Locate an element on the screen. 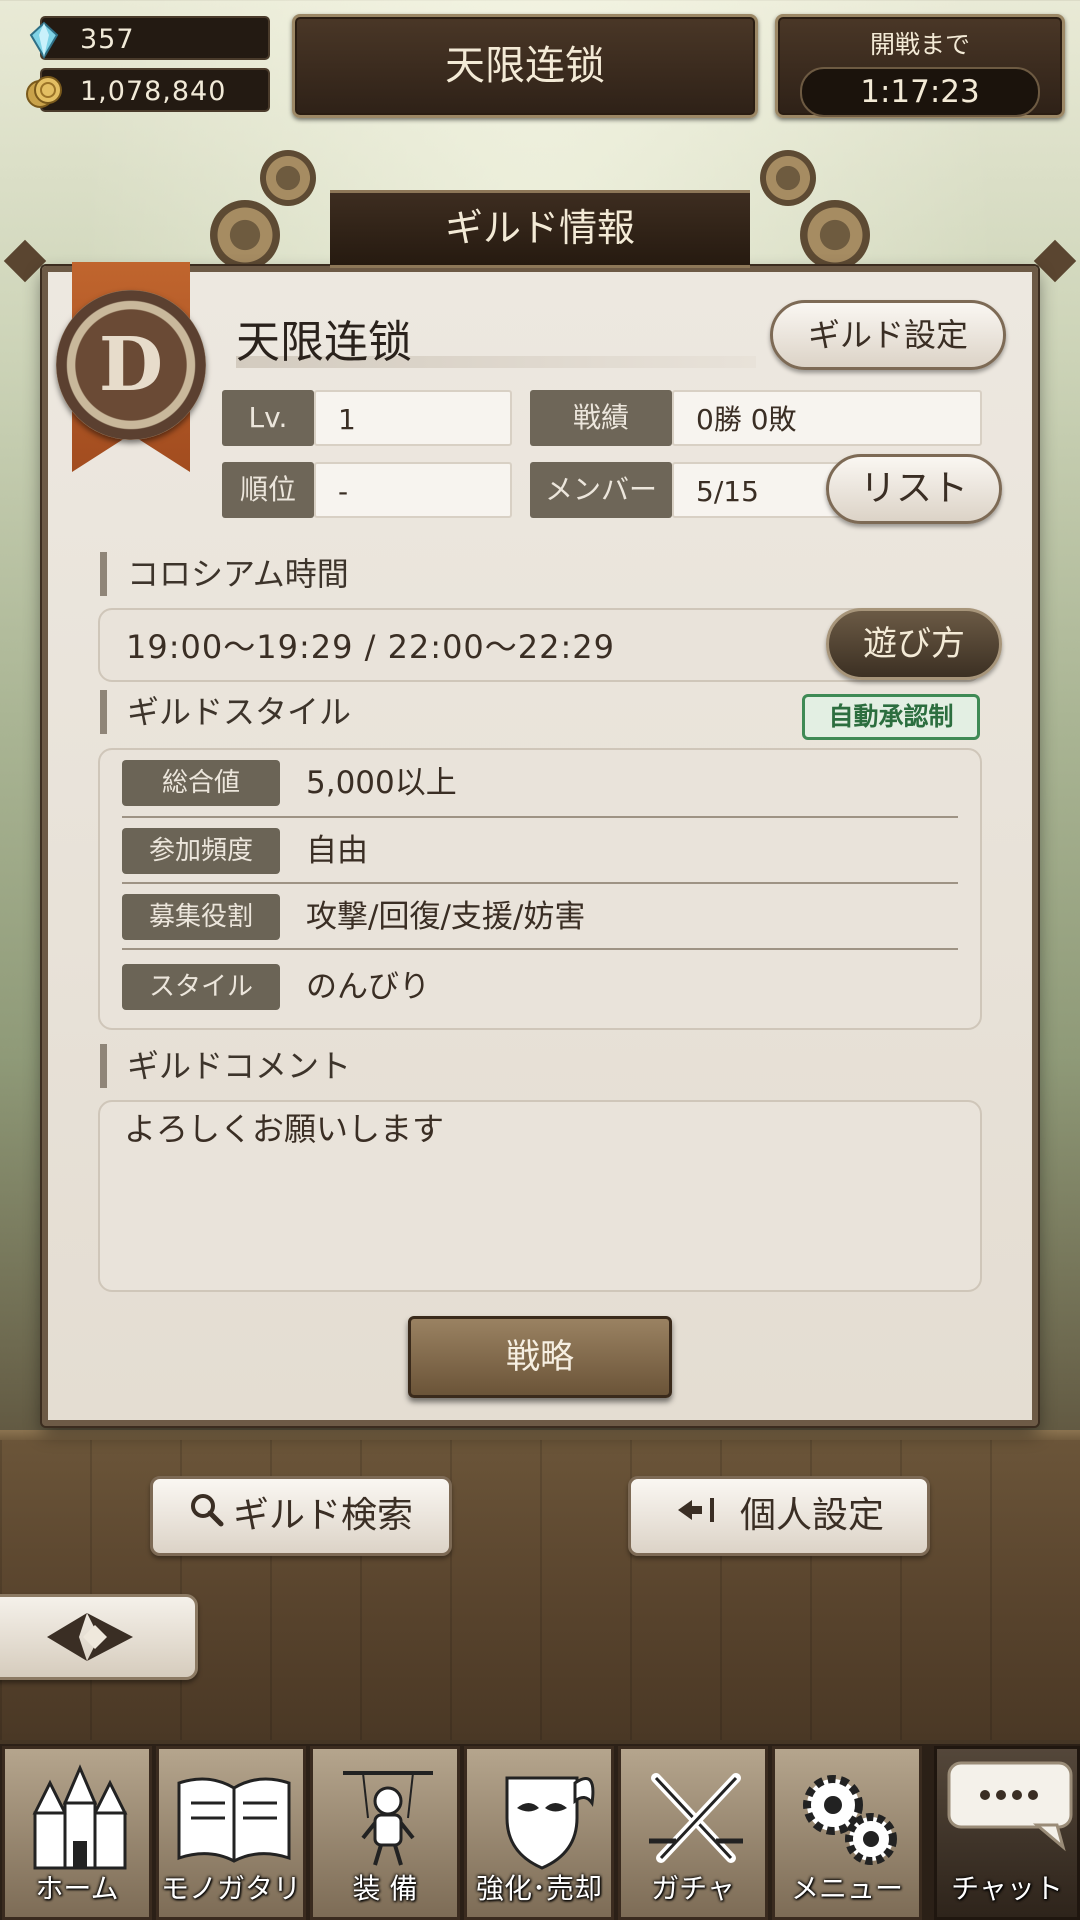 This screenshot has height=1920, width=1080. rank-value: - is located at coordinates (413, 490).